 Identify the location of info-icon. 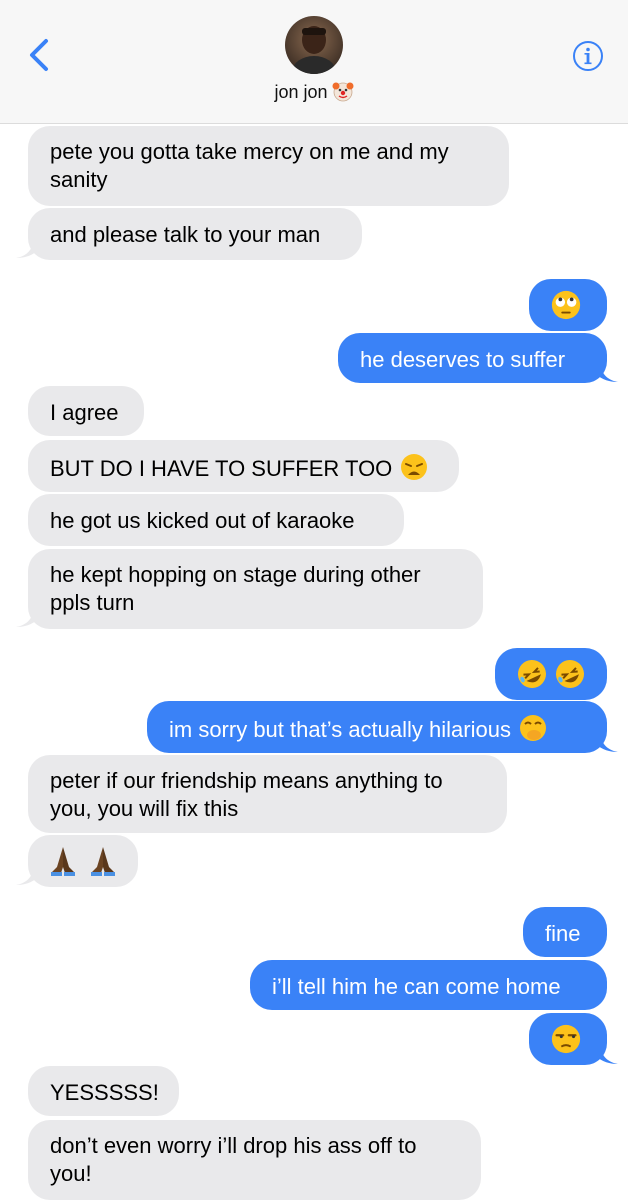
(588, 56).